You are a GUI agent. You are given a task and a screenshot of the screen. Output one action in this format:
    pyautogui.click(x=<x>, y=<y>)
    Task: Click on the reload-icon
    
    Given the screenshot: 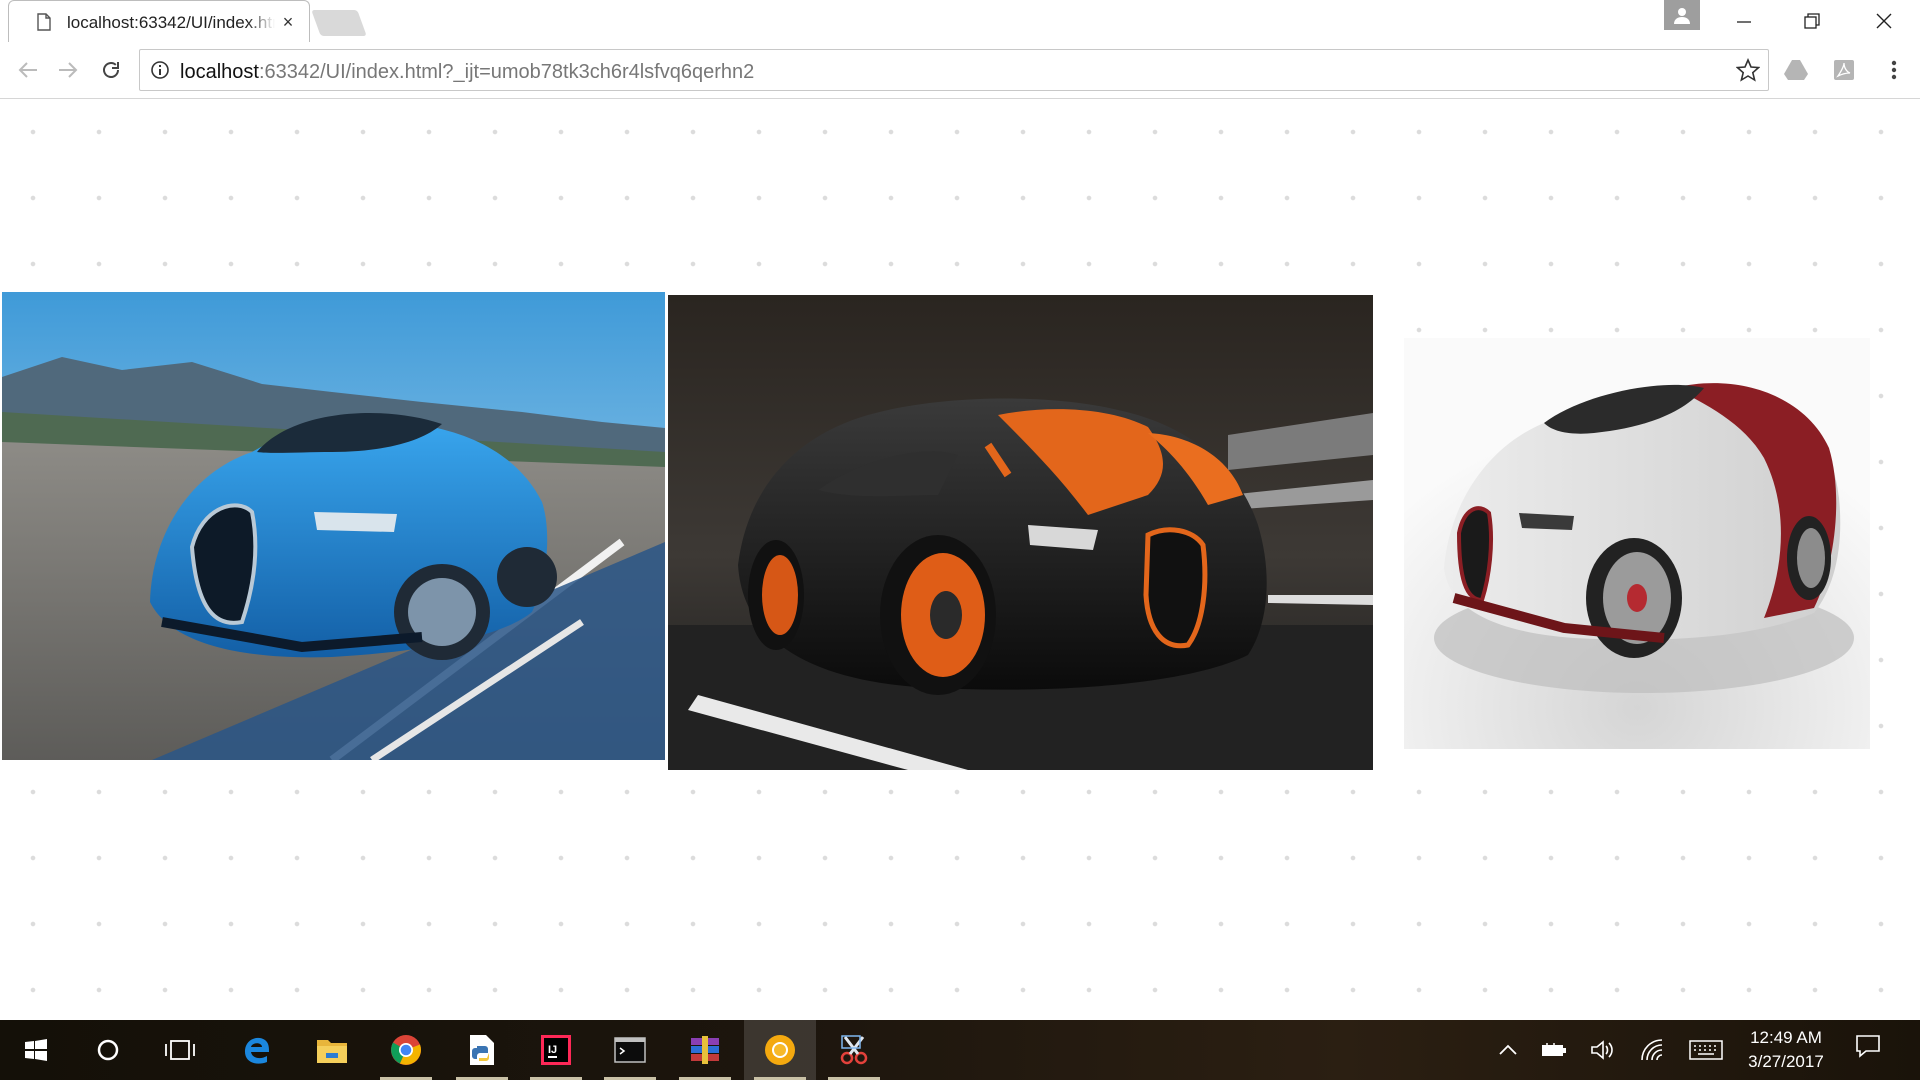 What is the action you would take?
    pyautogui.click(x=111, y=70)
    